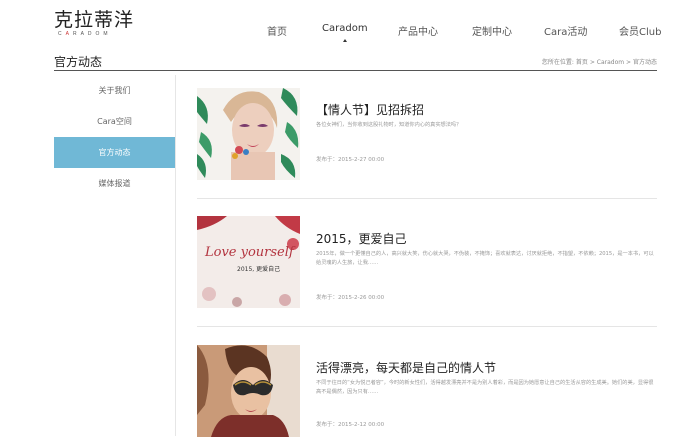  I want to click on sidebar-item-about: 关于我们, so click(114, 90).